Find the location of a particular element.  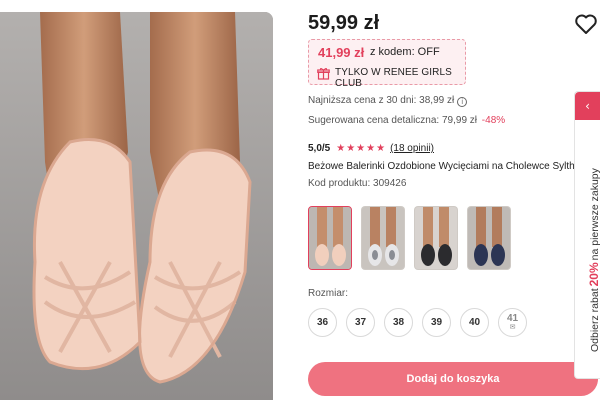

mail-icon: ✉ is located at coordinates (512, 326).